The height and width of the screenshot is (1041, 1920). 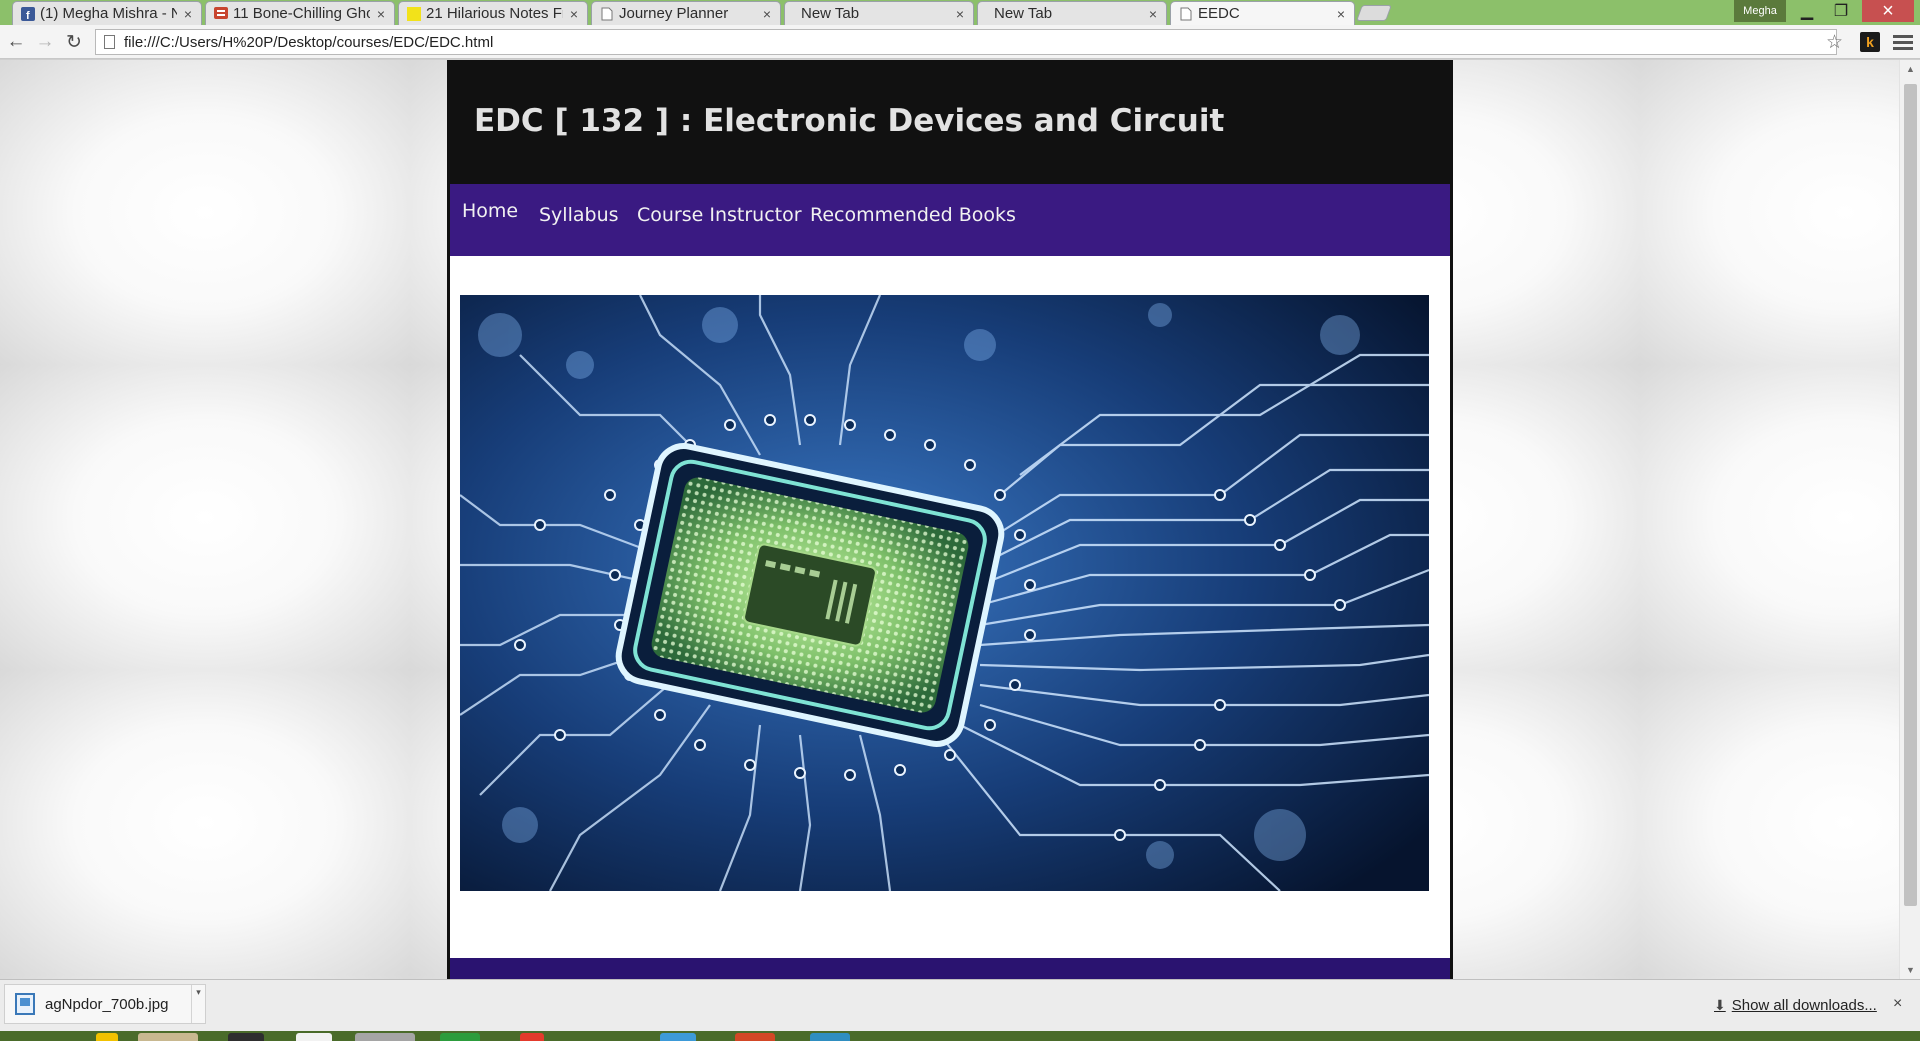 What do you see at coordinates (45, 42) in the screenshot?
I see `forward-arrow-icon: →` at bounding box center [45, 42].